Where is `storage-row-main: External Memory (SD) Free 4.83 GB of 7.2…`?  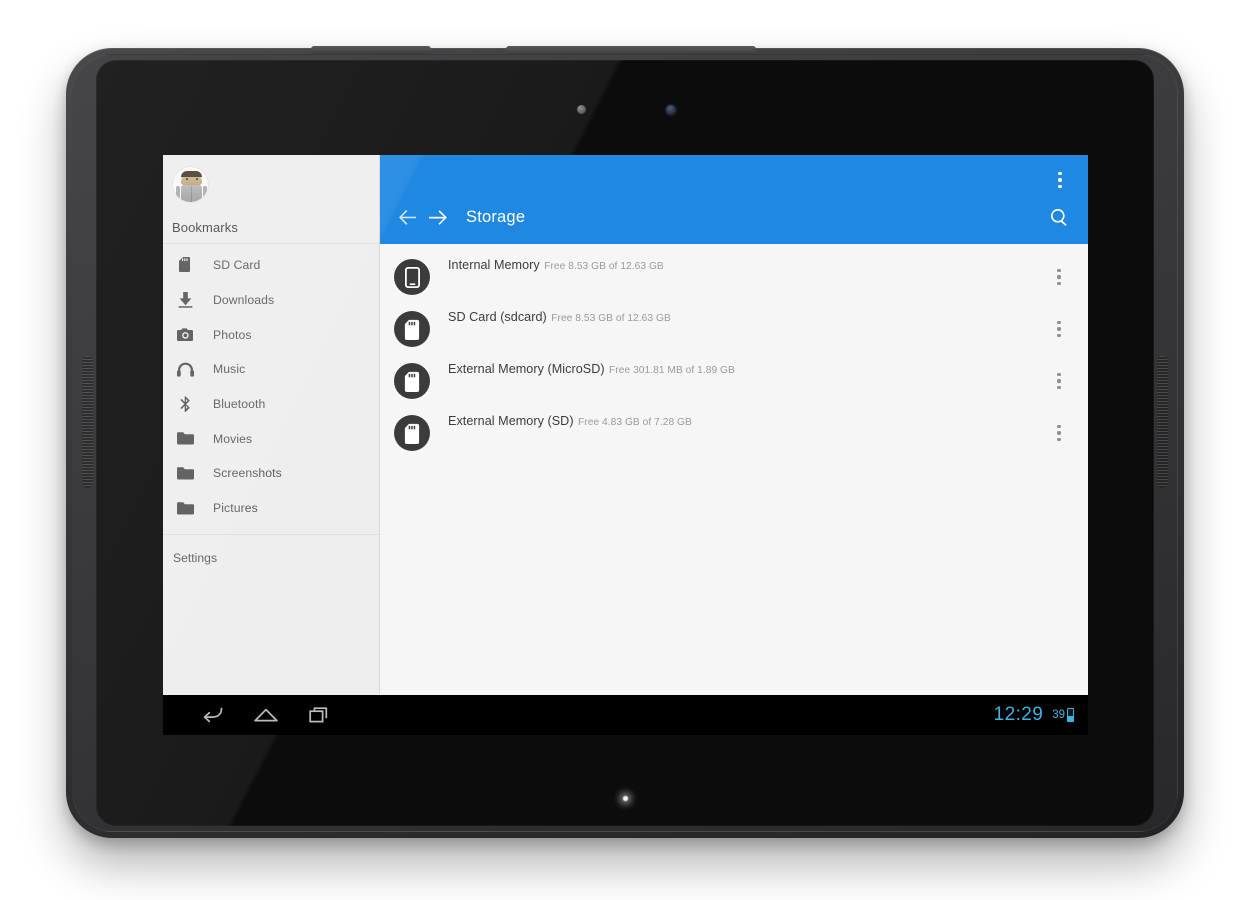 storage-row-main: External Memory (SD) Free 4.83 GB of 7.2… is located at coordinates (738, 419).